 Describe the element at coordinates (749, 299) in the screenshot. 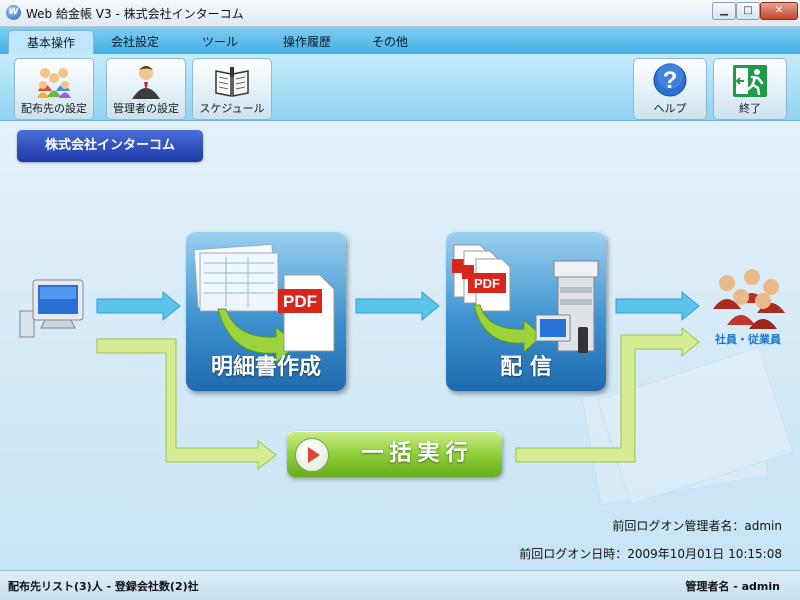

I see `employees-icon` at that location.